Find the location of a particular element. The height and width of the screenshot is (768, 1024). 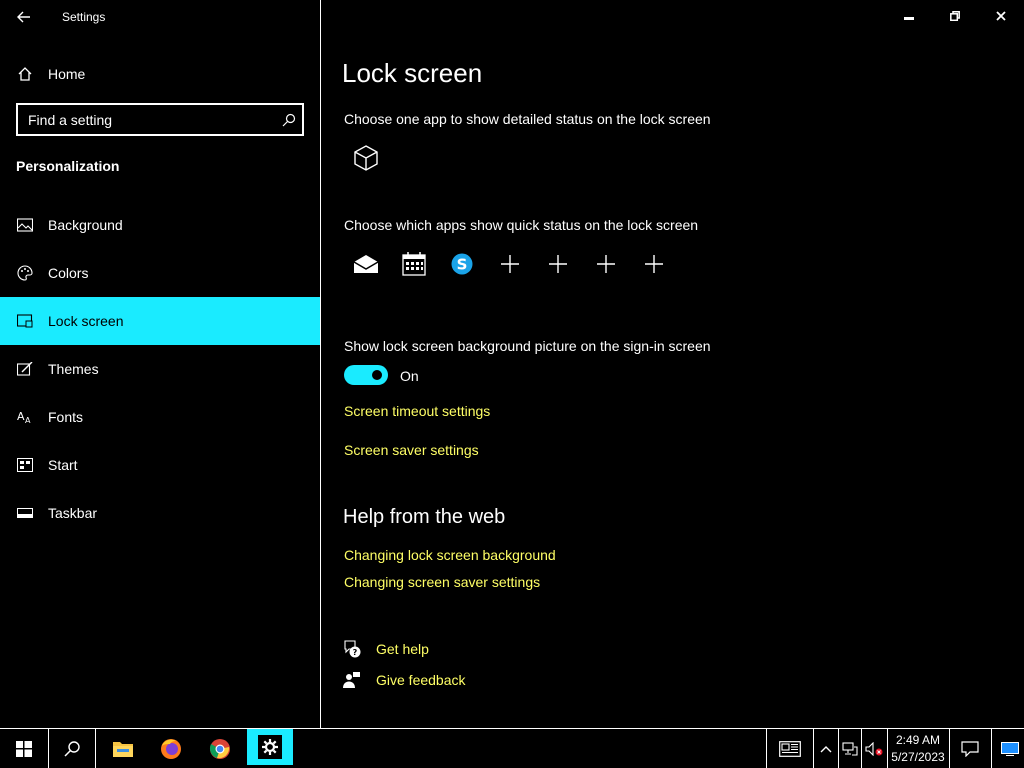

screen-saver-link: Screen saver settings is located at coordinates (411, 450).